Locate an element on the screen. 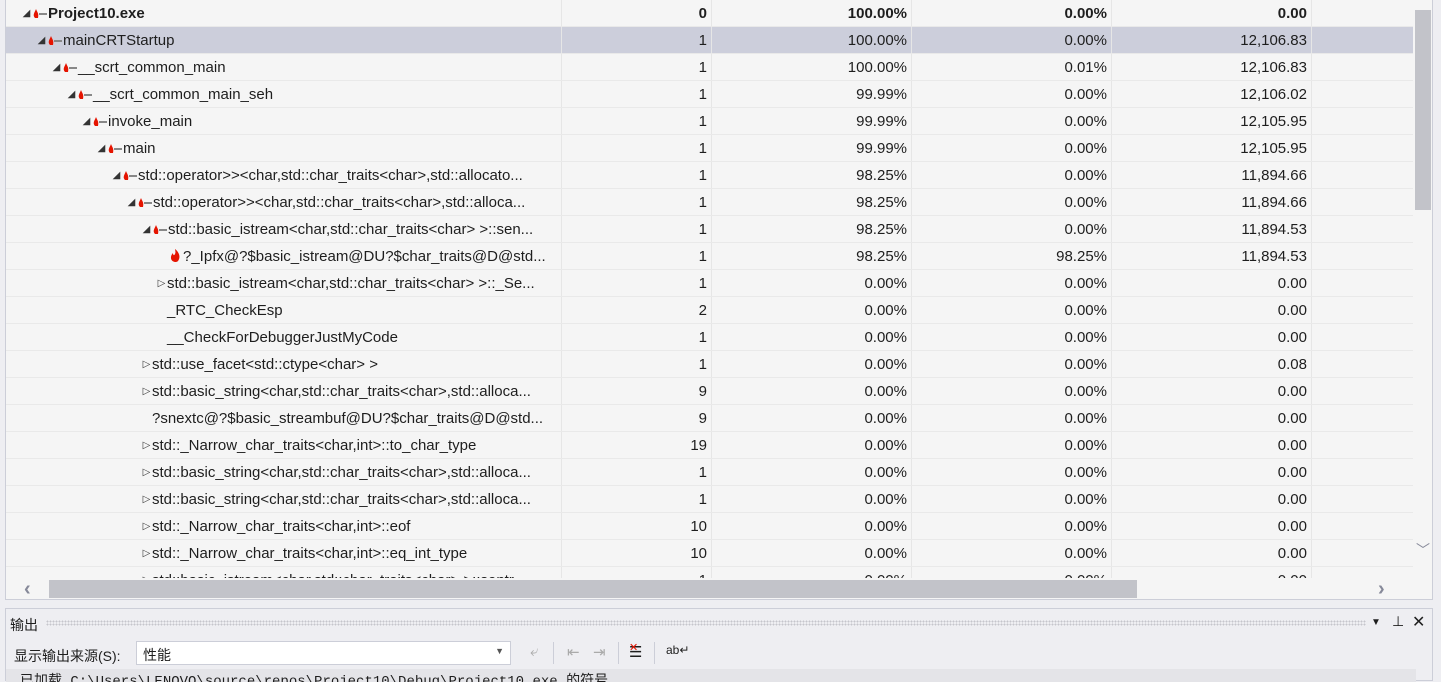 This screenshot has height=682, width=1441. tree-row: ◢ invoke_main 1 99.99% 0.00% 12,105.95 is located at coordinates (709, 121).